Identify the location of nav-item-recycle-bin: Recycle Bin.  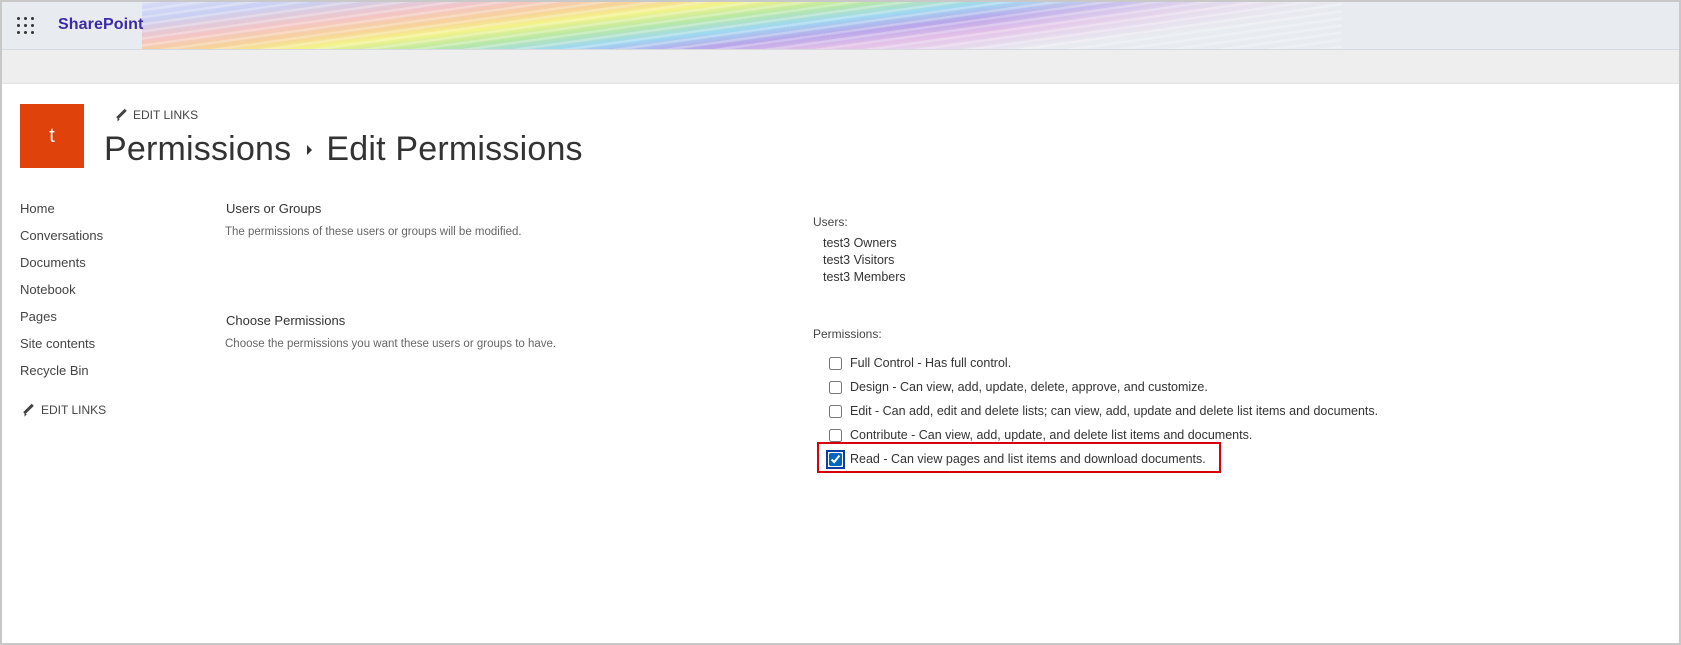
(105, 375).